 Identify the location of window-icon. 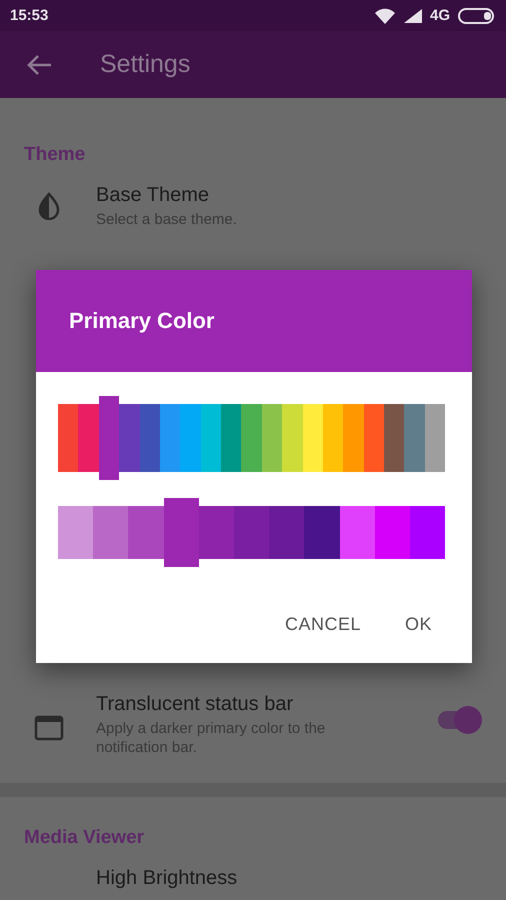
(49, 728).